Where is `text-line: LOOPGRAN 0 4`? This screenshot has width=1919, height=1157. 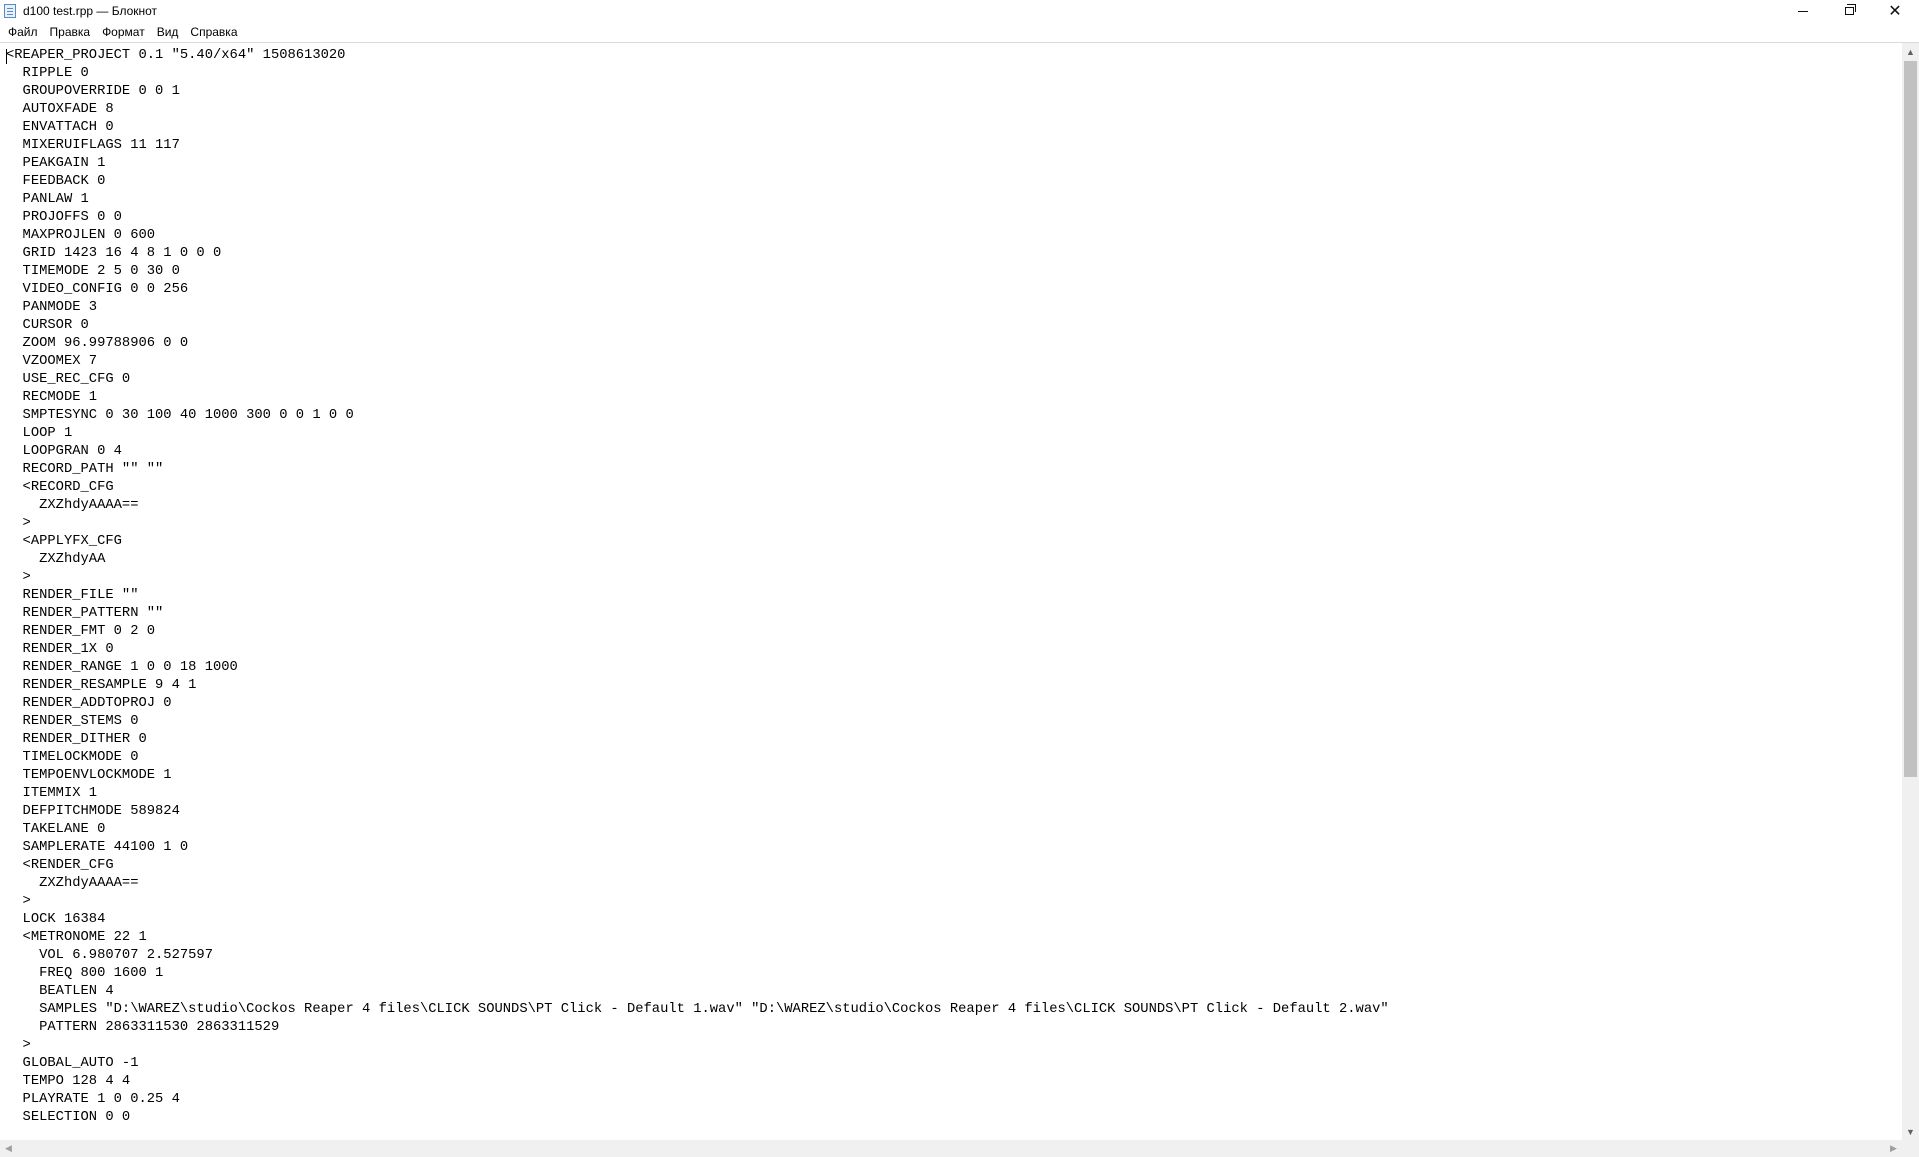
text-line: LOOPGRAN 0 4 is located at coordinates (64, 451).